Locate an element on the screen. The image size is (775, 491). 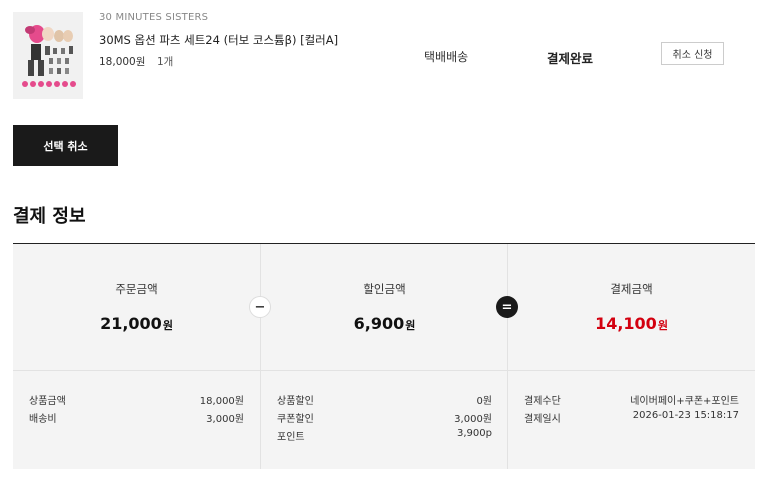
discount-amount-unit: 원 is located at coordinates (410, 325).